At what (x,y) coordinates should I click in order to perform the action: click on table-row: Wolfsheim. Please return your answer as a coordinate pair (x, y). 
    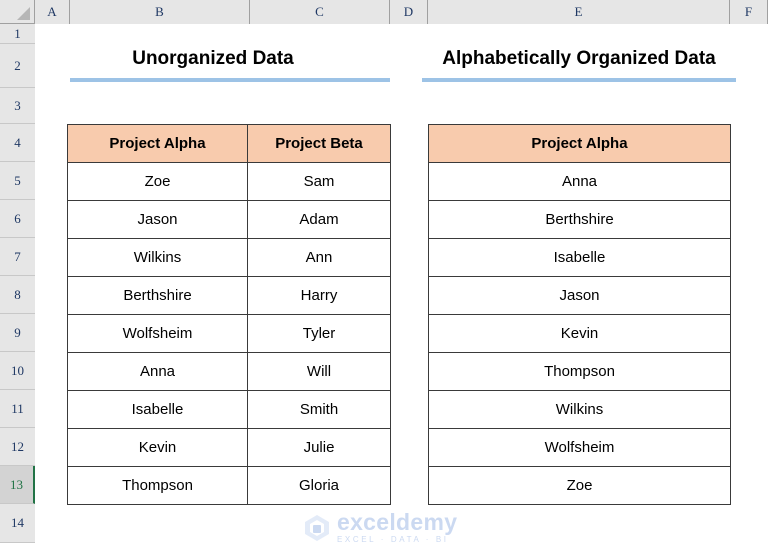
    Looking at the image, I should click on (579, 447).